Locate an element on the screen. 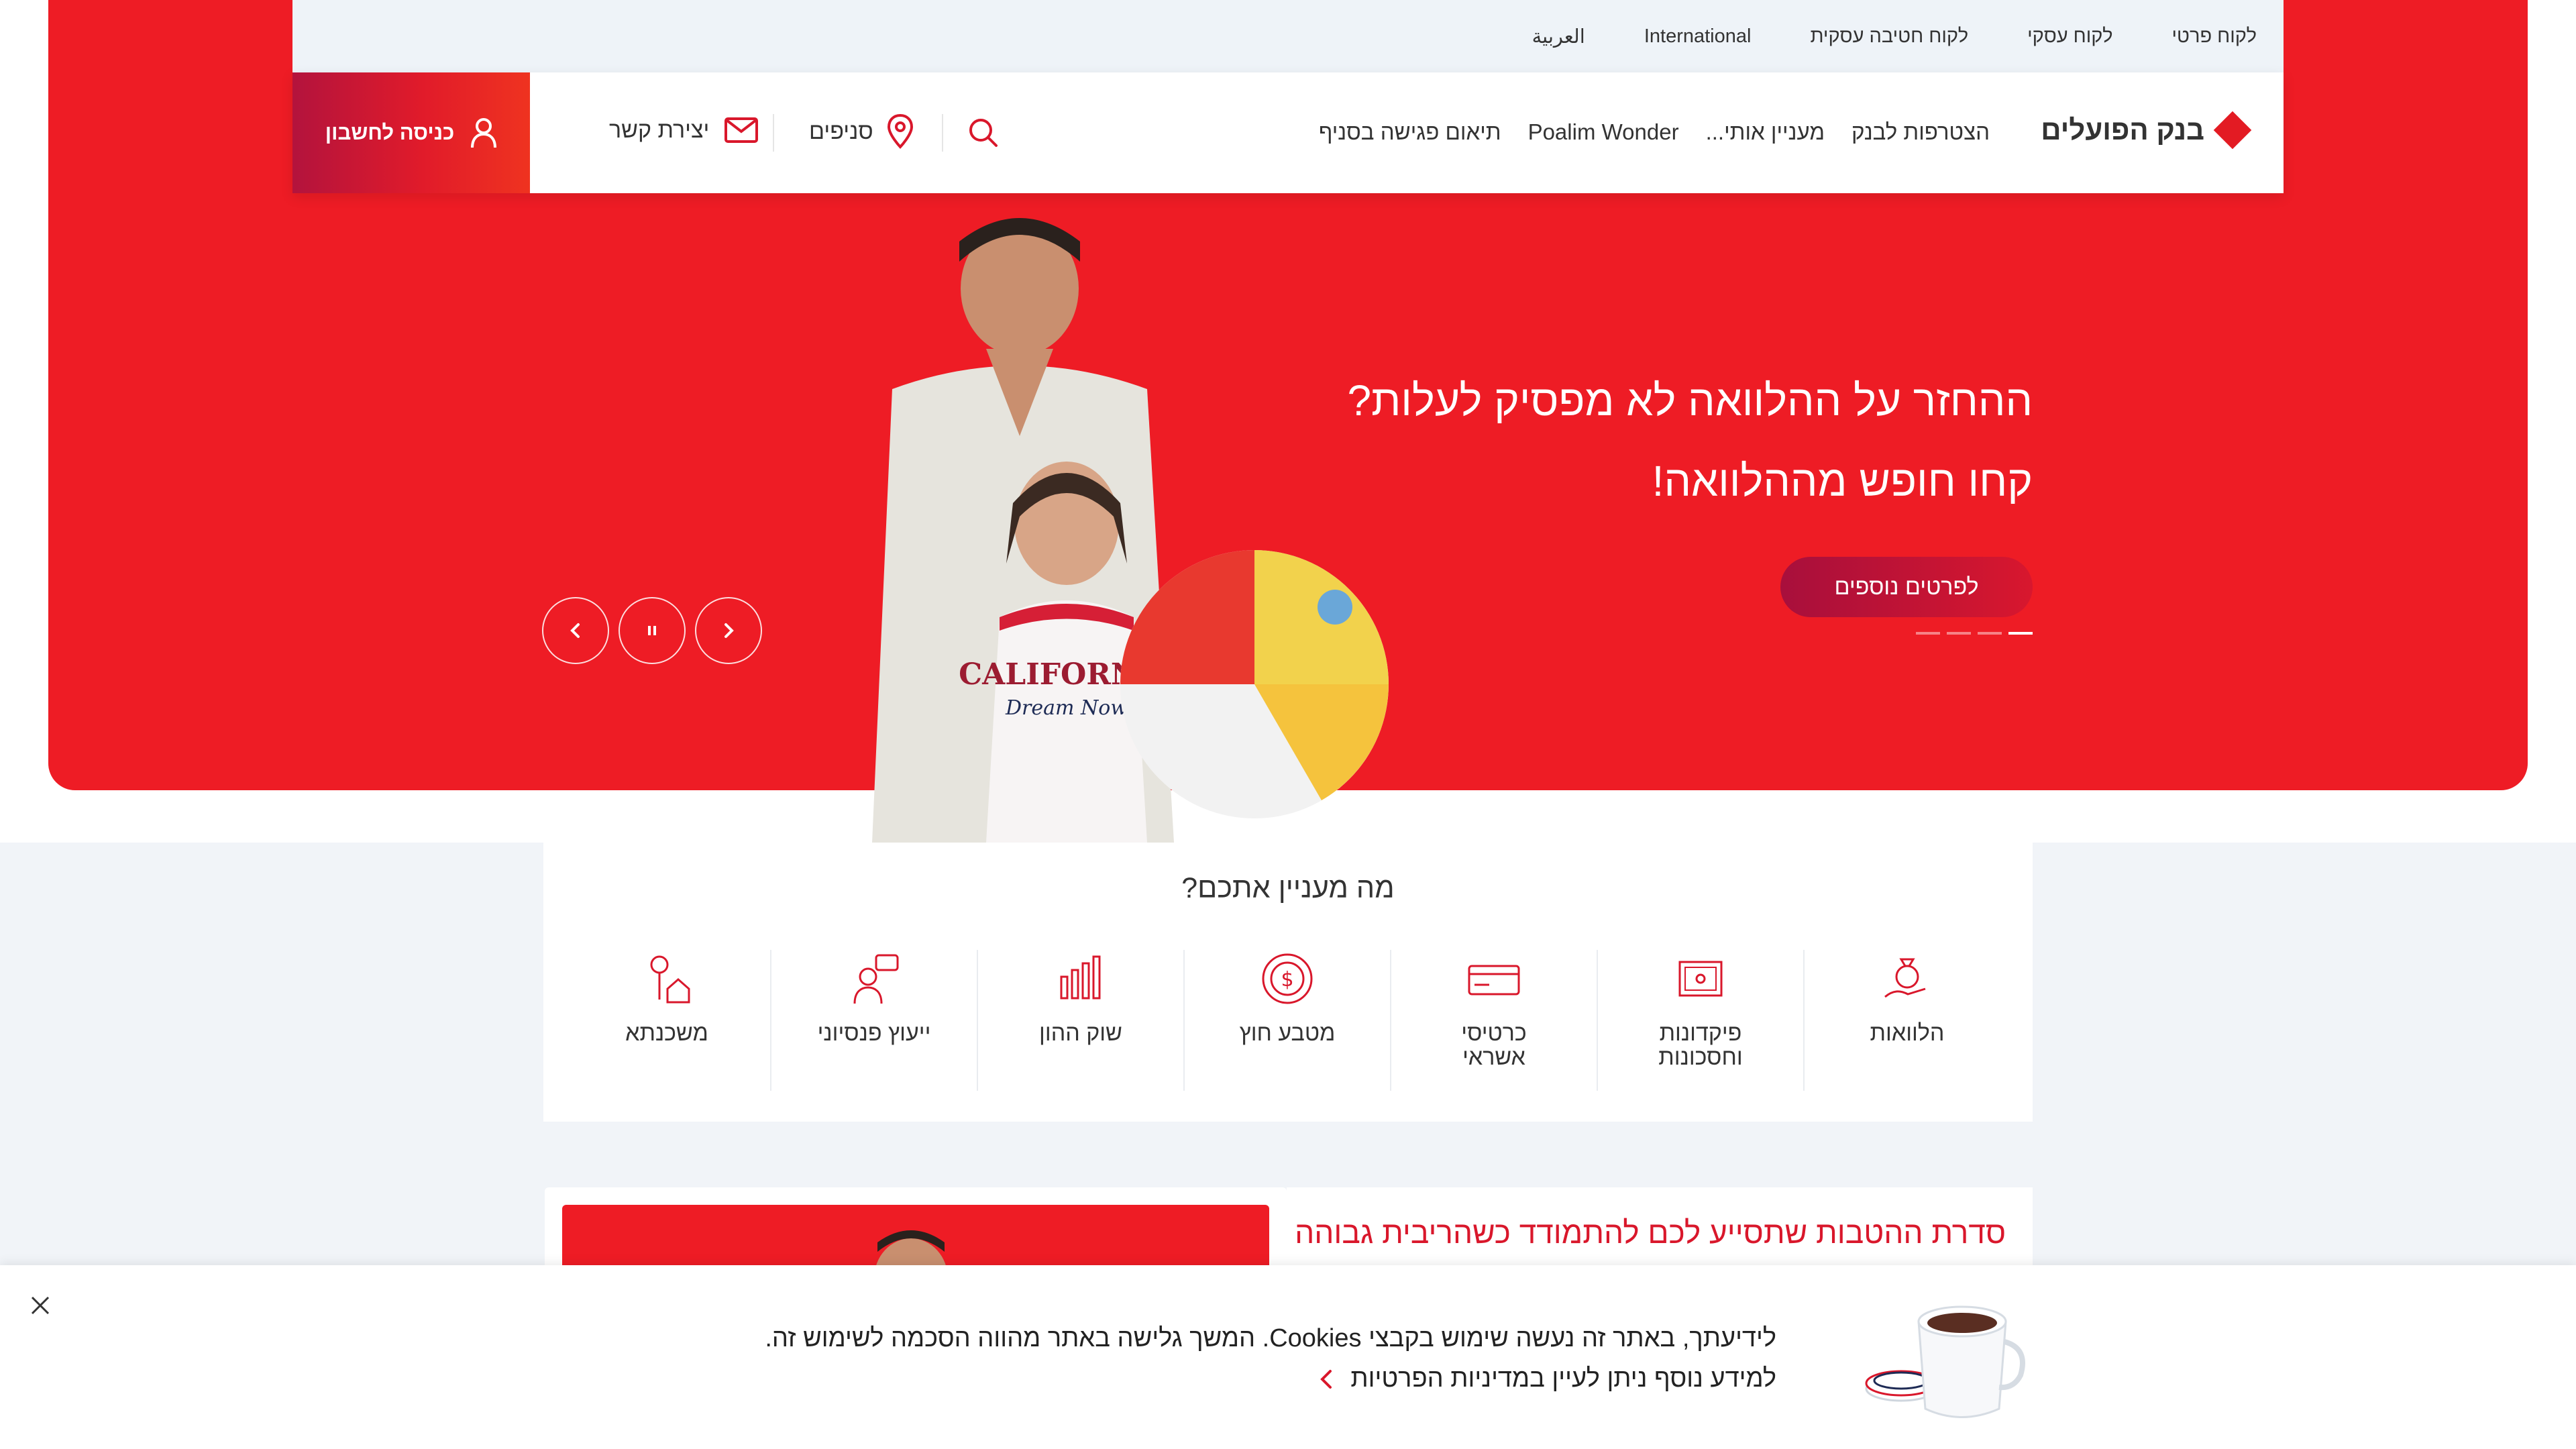 The width and height of the screenshot is (2576, 1449). contact-label: יצירת קשר is located at coordinates (659, 130).